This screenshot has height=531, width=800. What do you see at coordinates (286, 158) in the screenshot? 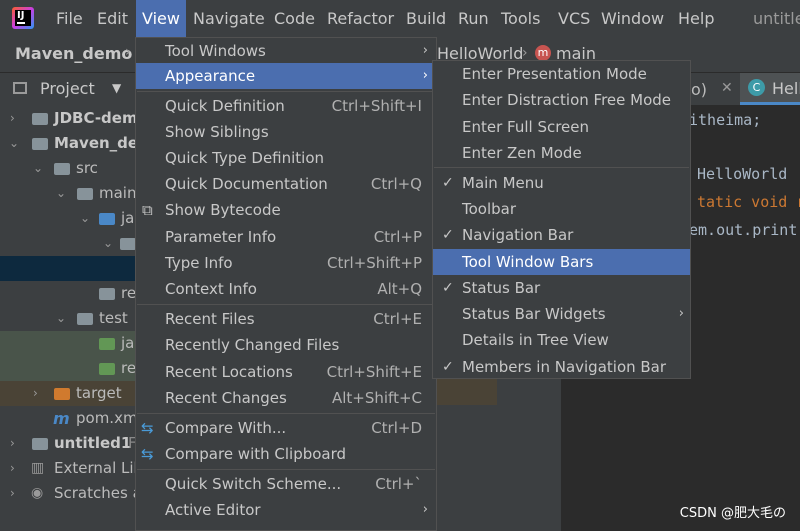
I see `menu-item-quick-type-definition: Quick Type Definition` at bounding box center [286, 158].